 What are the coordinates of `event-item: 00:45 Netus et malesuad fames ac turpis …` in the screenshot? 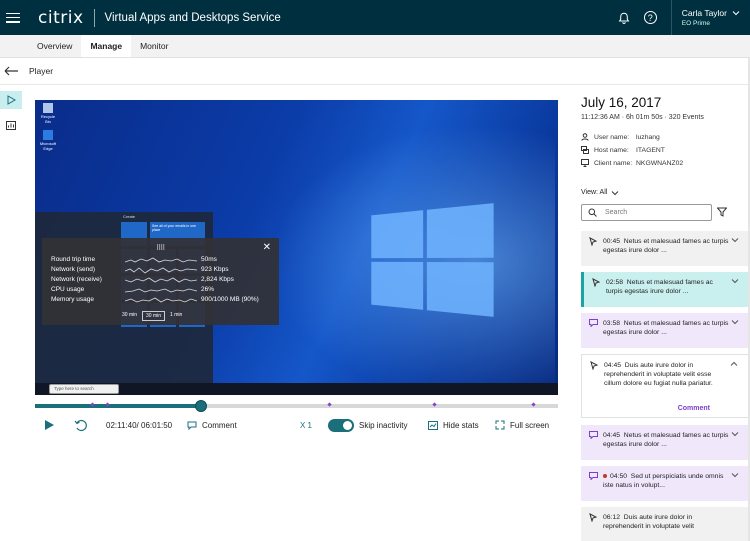 It's located at (665, 248).